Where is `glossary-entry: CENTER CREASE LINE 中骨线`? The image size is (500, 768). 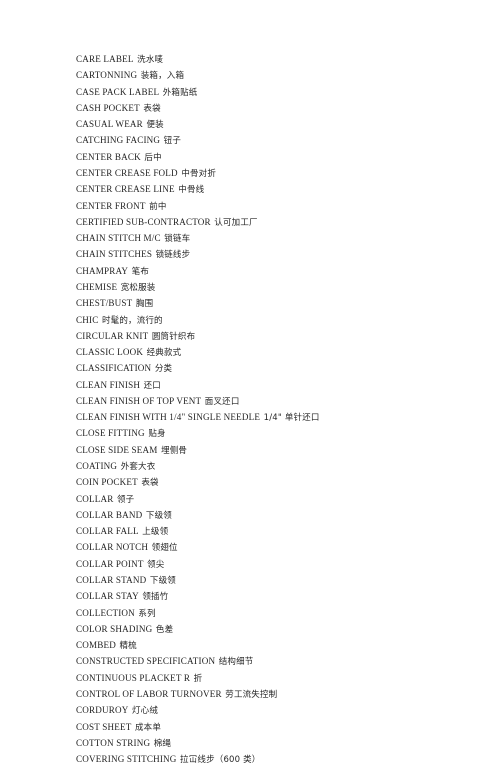 glossary-entry: CENTER CREASE LINE 中骨线 is located at coordinates (281, 190).